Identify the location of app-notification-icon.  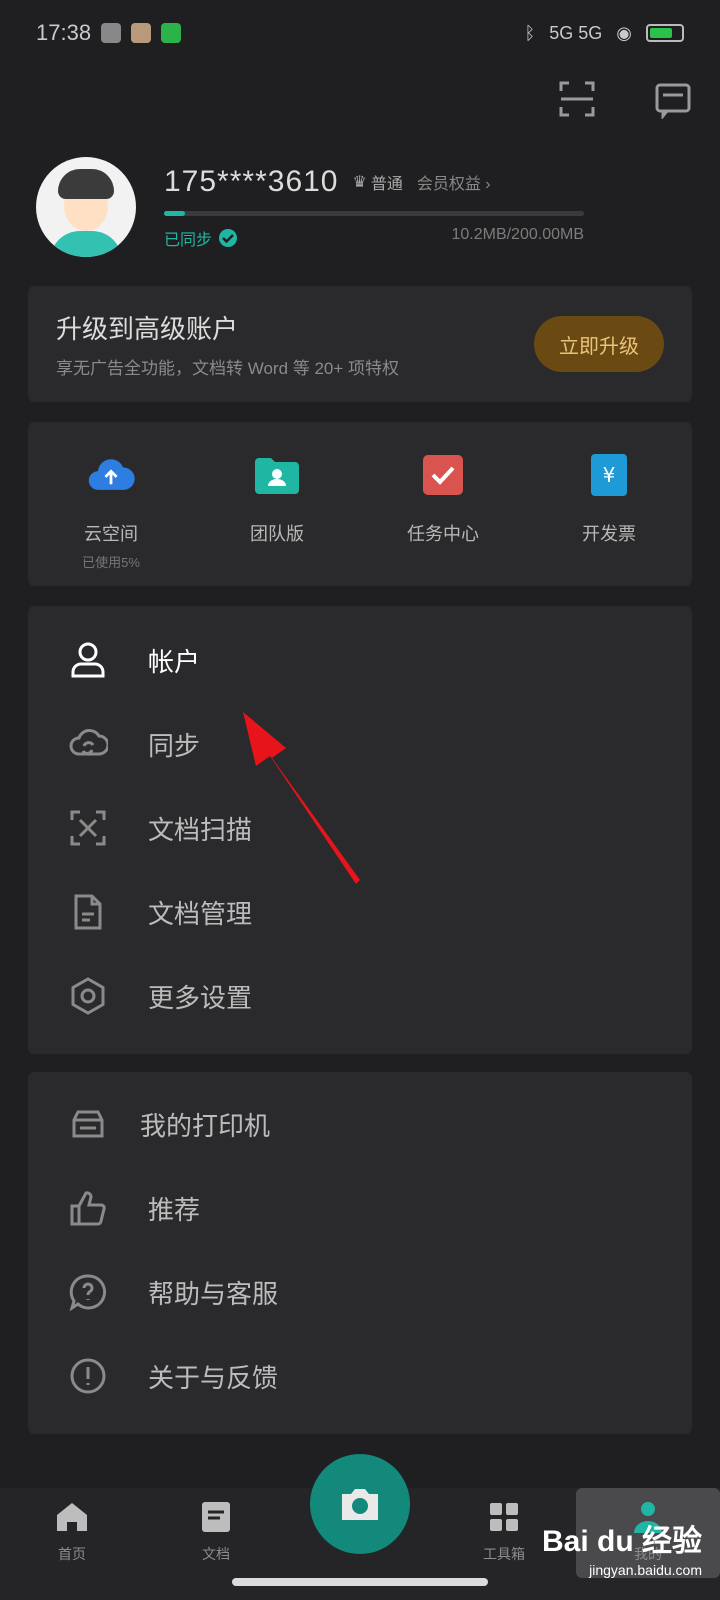
(141, 33).